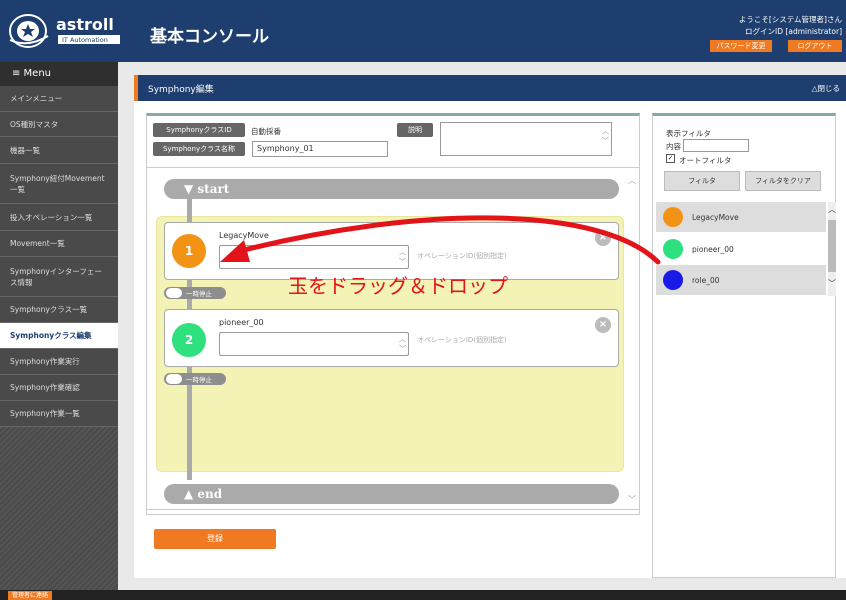  Describe the element at coordinates (59, 184) in the screenshot. I see `sidebar-item-symphony-movement: Symphony紐付Movement一覧` at that location.